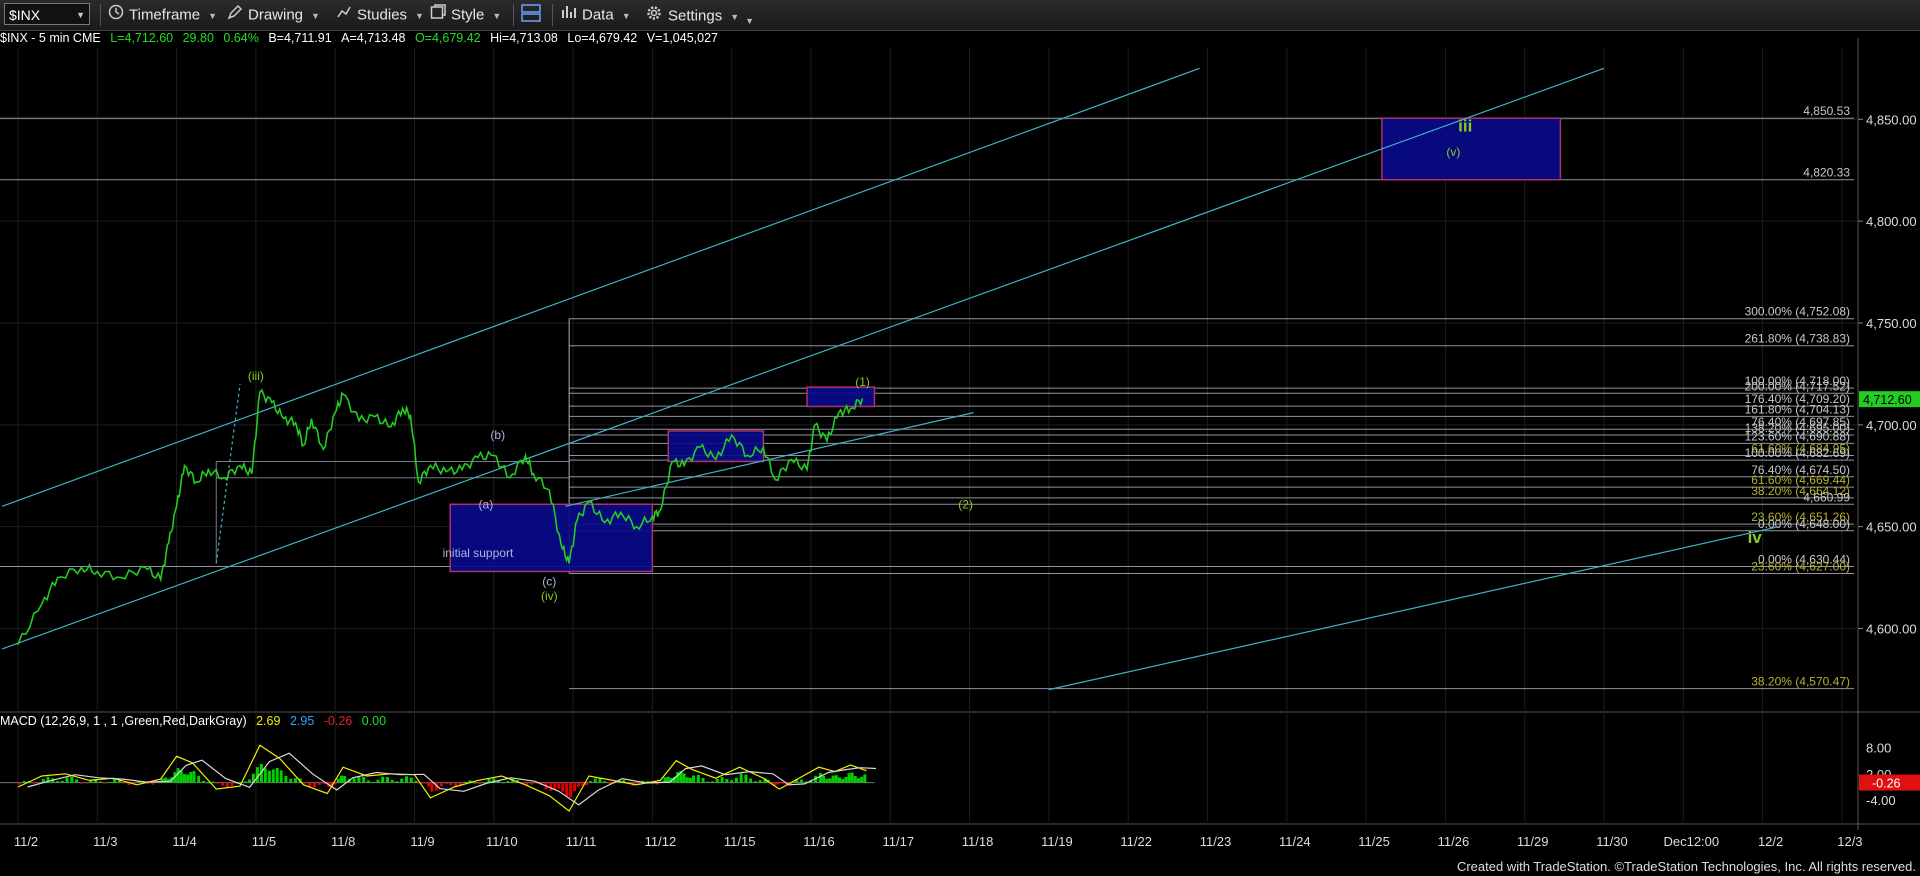 This screenshot has width=1920, height=876. What do you see at coordinates (50, 38) in the screenshot?
I see `symbol-description: $INX - 5 min CME` at bounding box center [50, 38].